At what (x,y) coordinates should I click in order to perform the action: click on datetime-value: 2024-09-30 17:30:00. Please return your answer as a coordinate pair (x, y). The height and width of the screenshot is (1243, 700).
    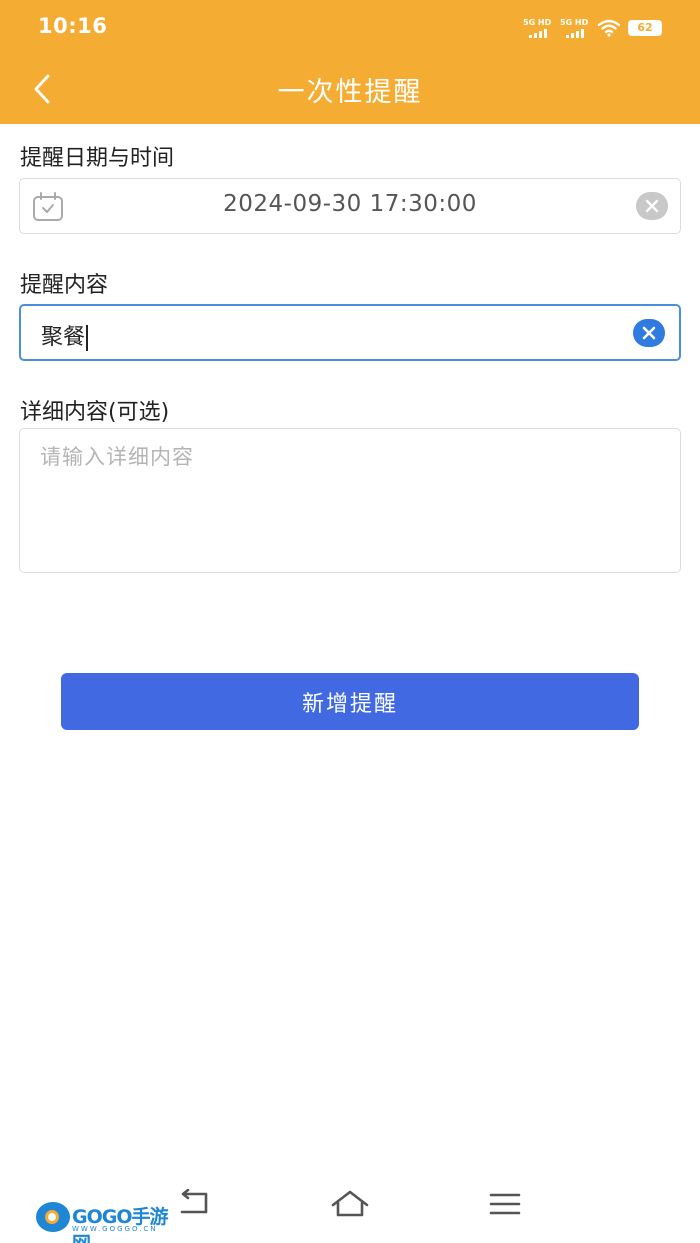
    Looking at the image, I should click on (350, 204).